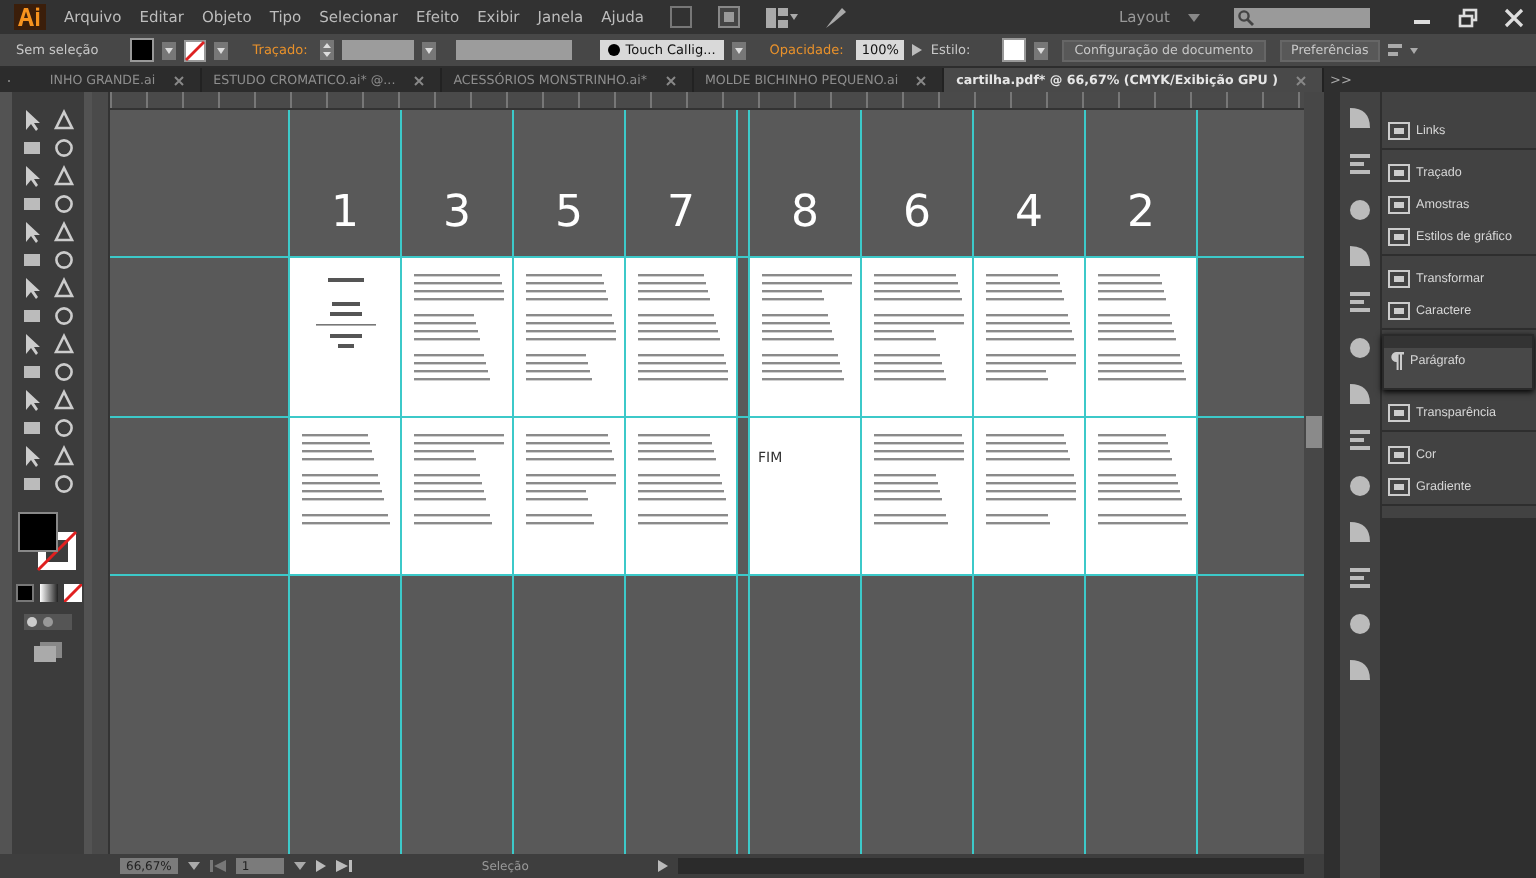  What do you see at coordinates (30, 17) in the screenshot?
I see `app-logo-icon` at bounding box center [30, 17].